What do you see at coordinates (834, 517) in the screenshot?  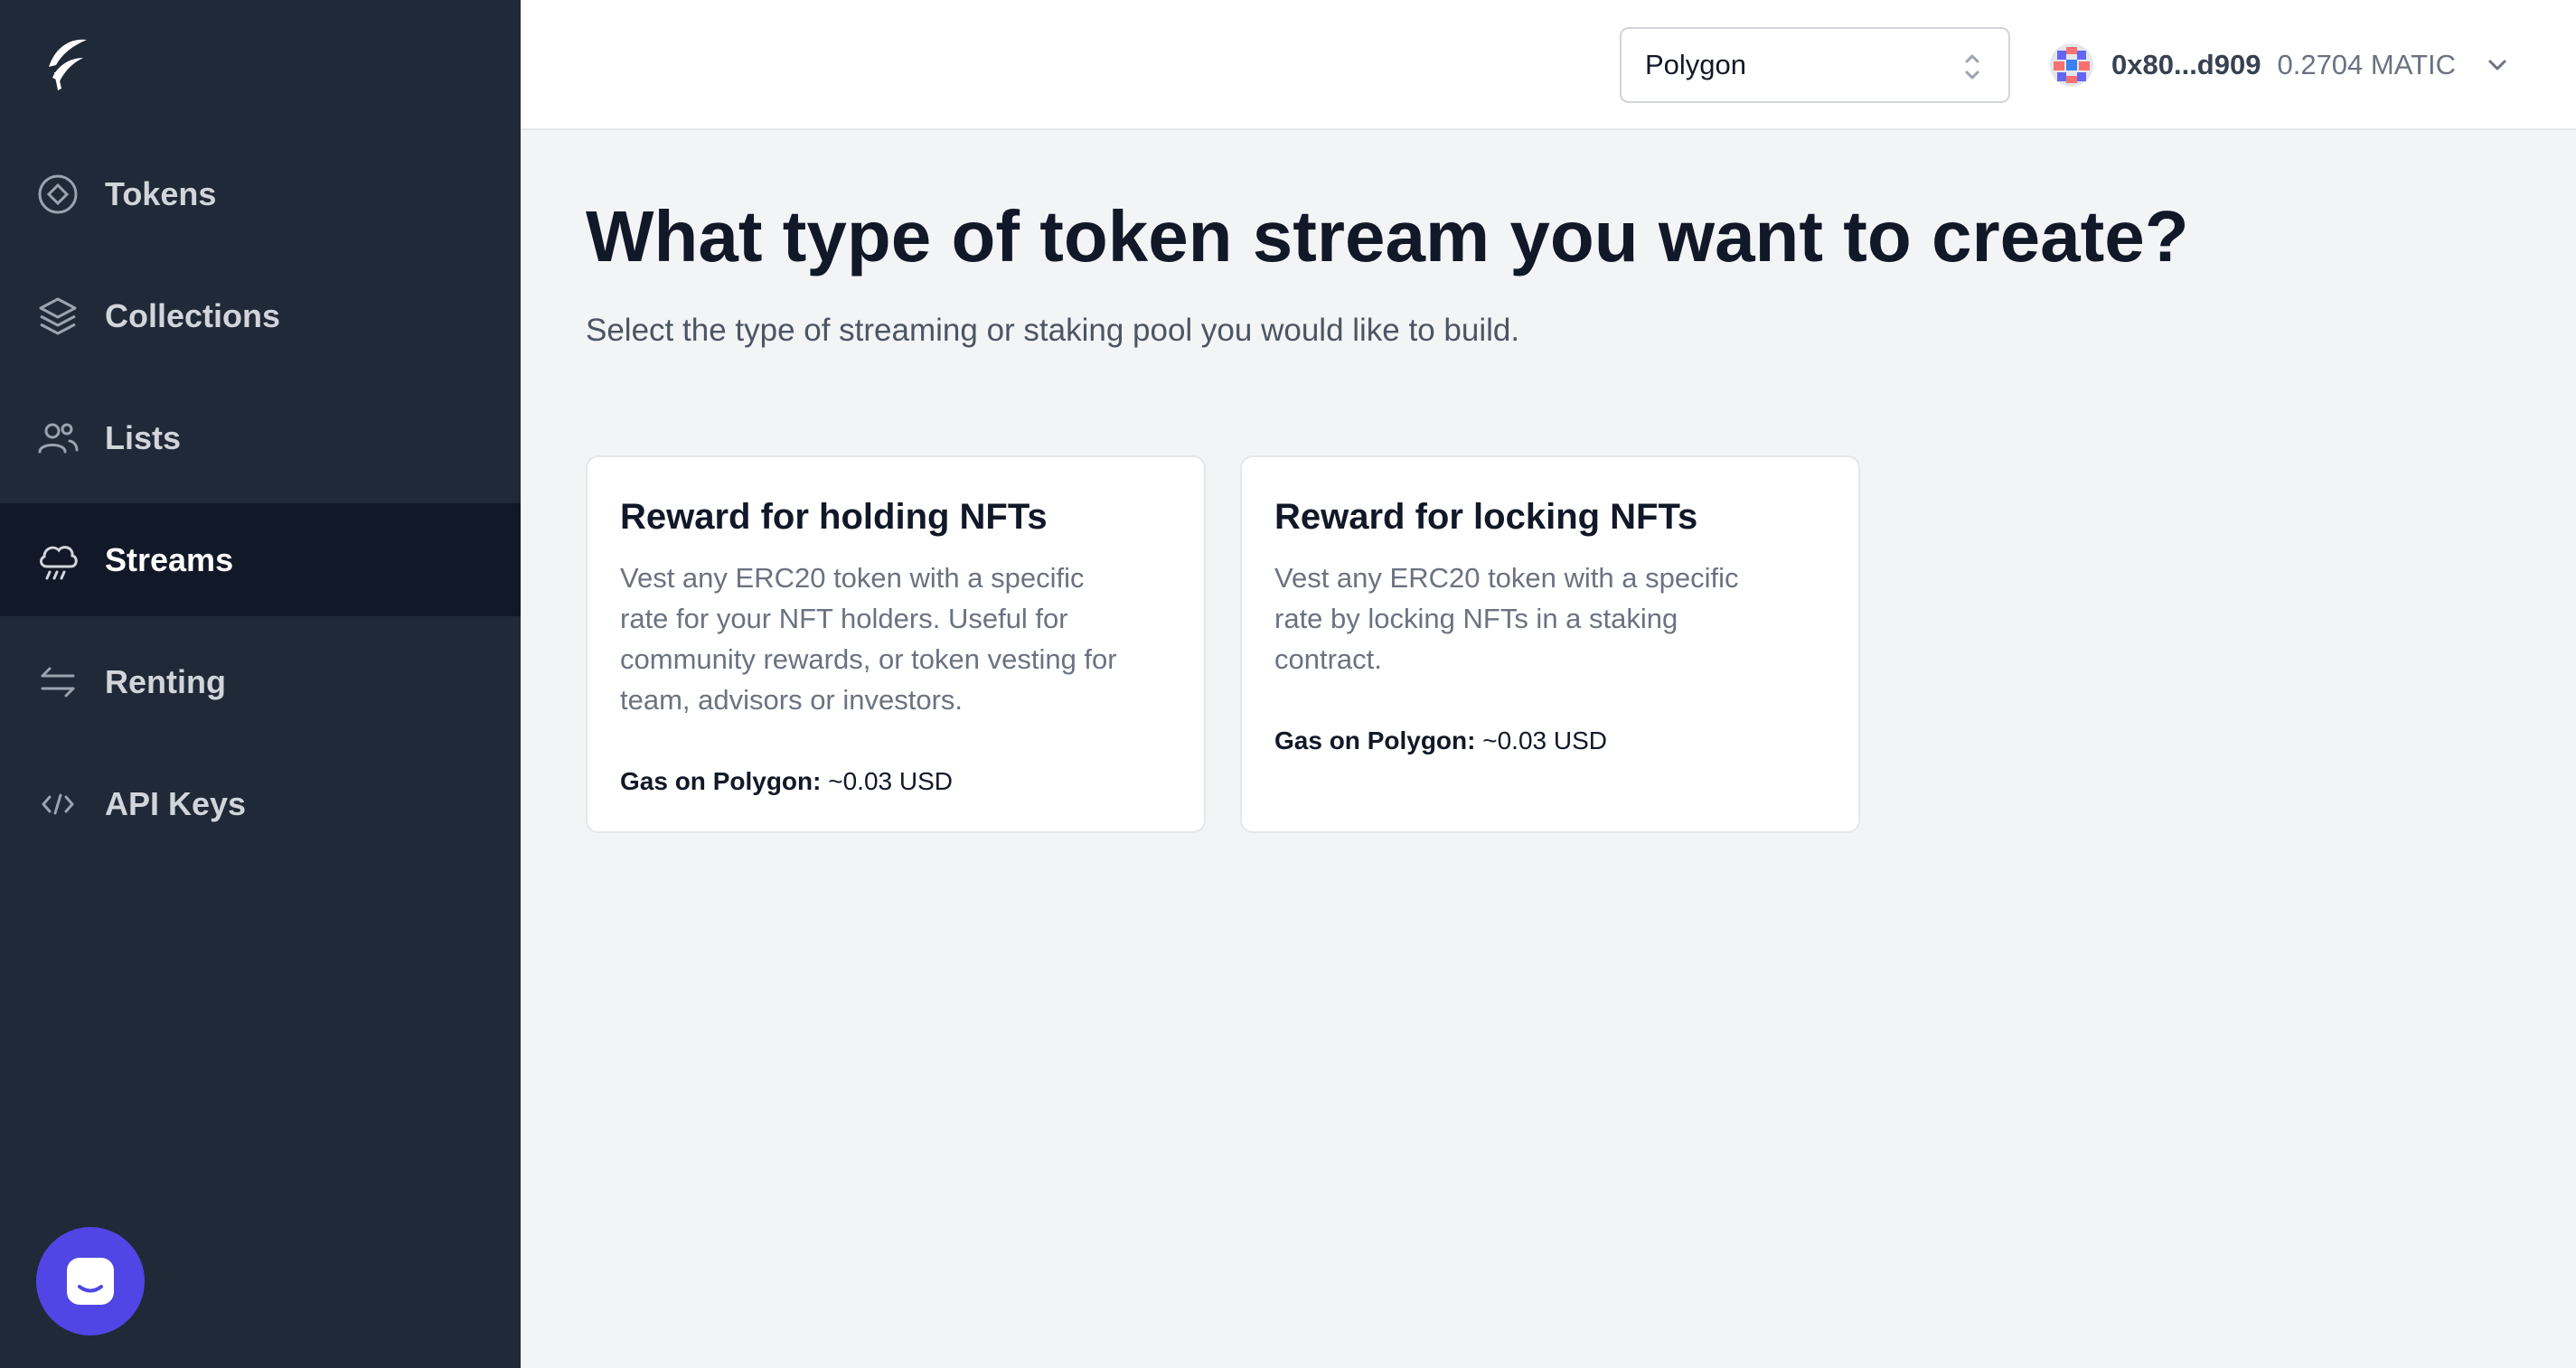 I see `card-title: Reward for holding NFTs` at bounding box center [834, 517].